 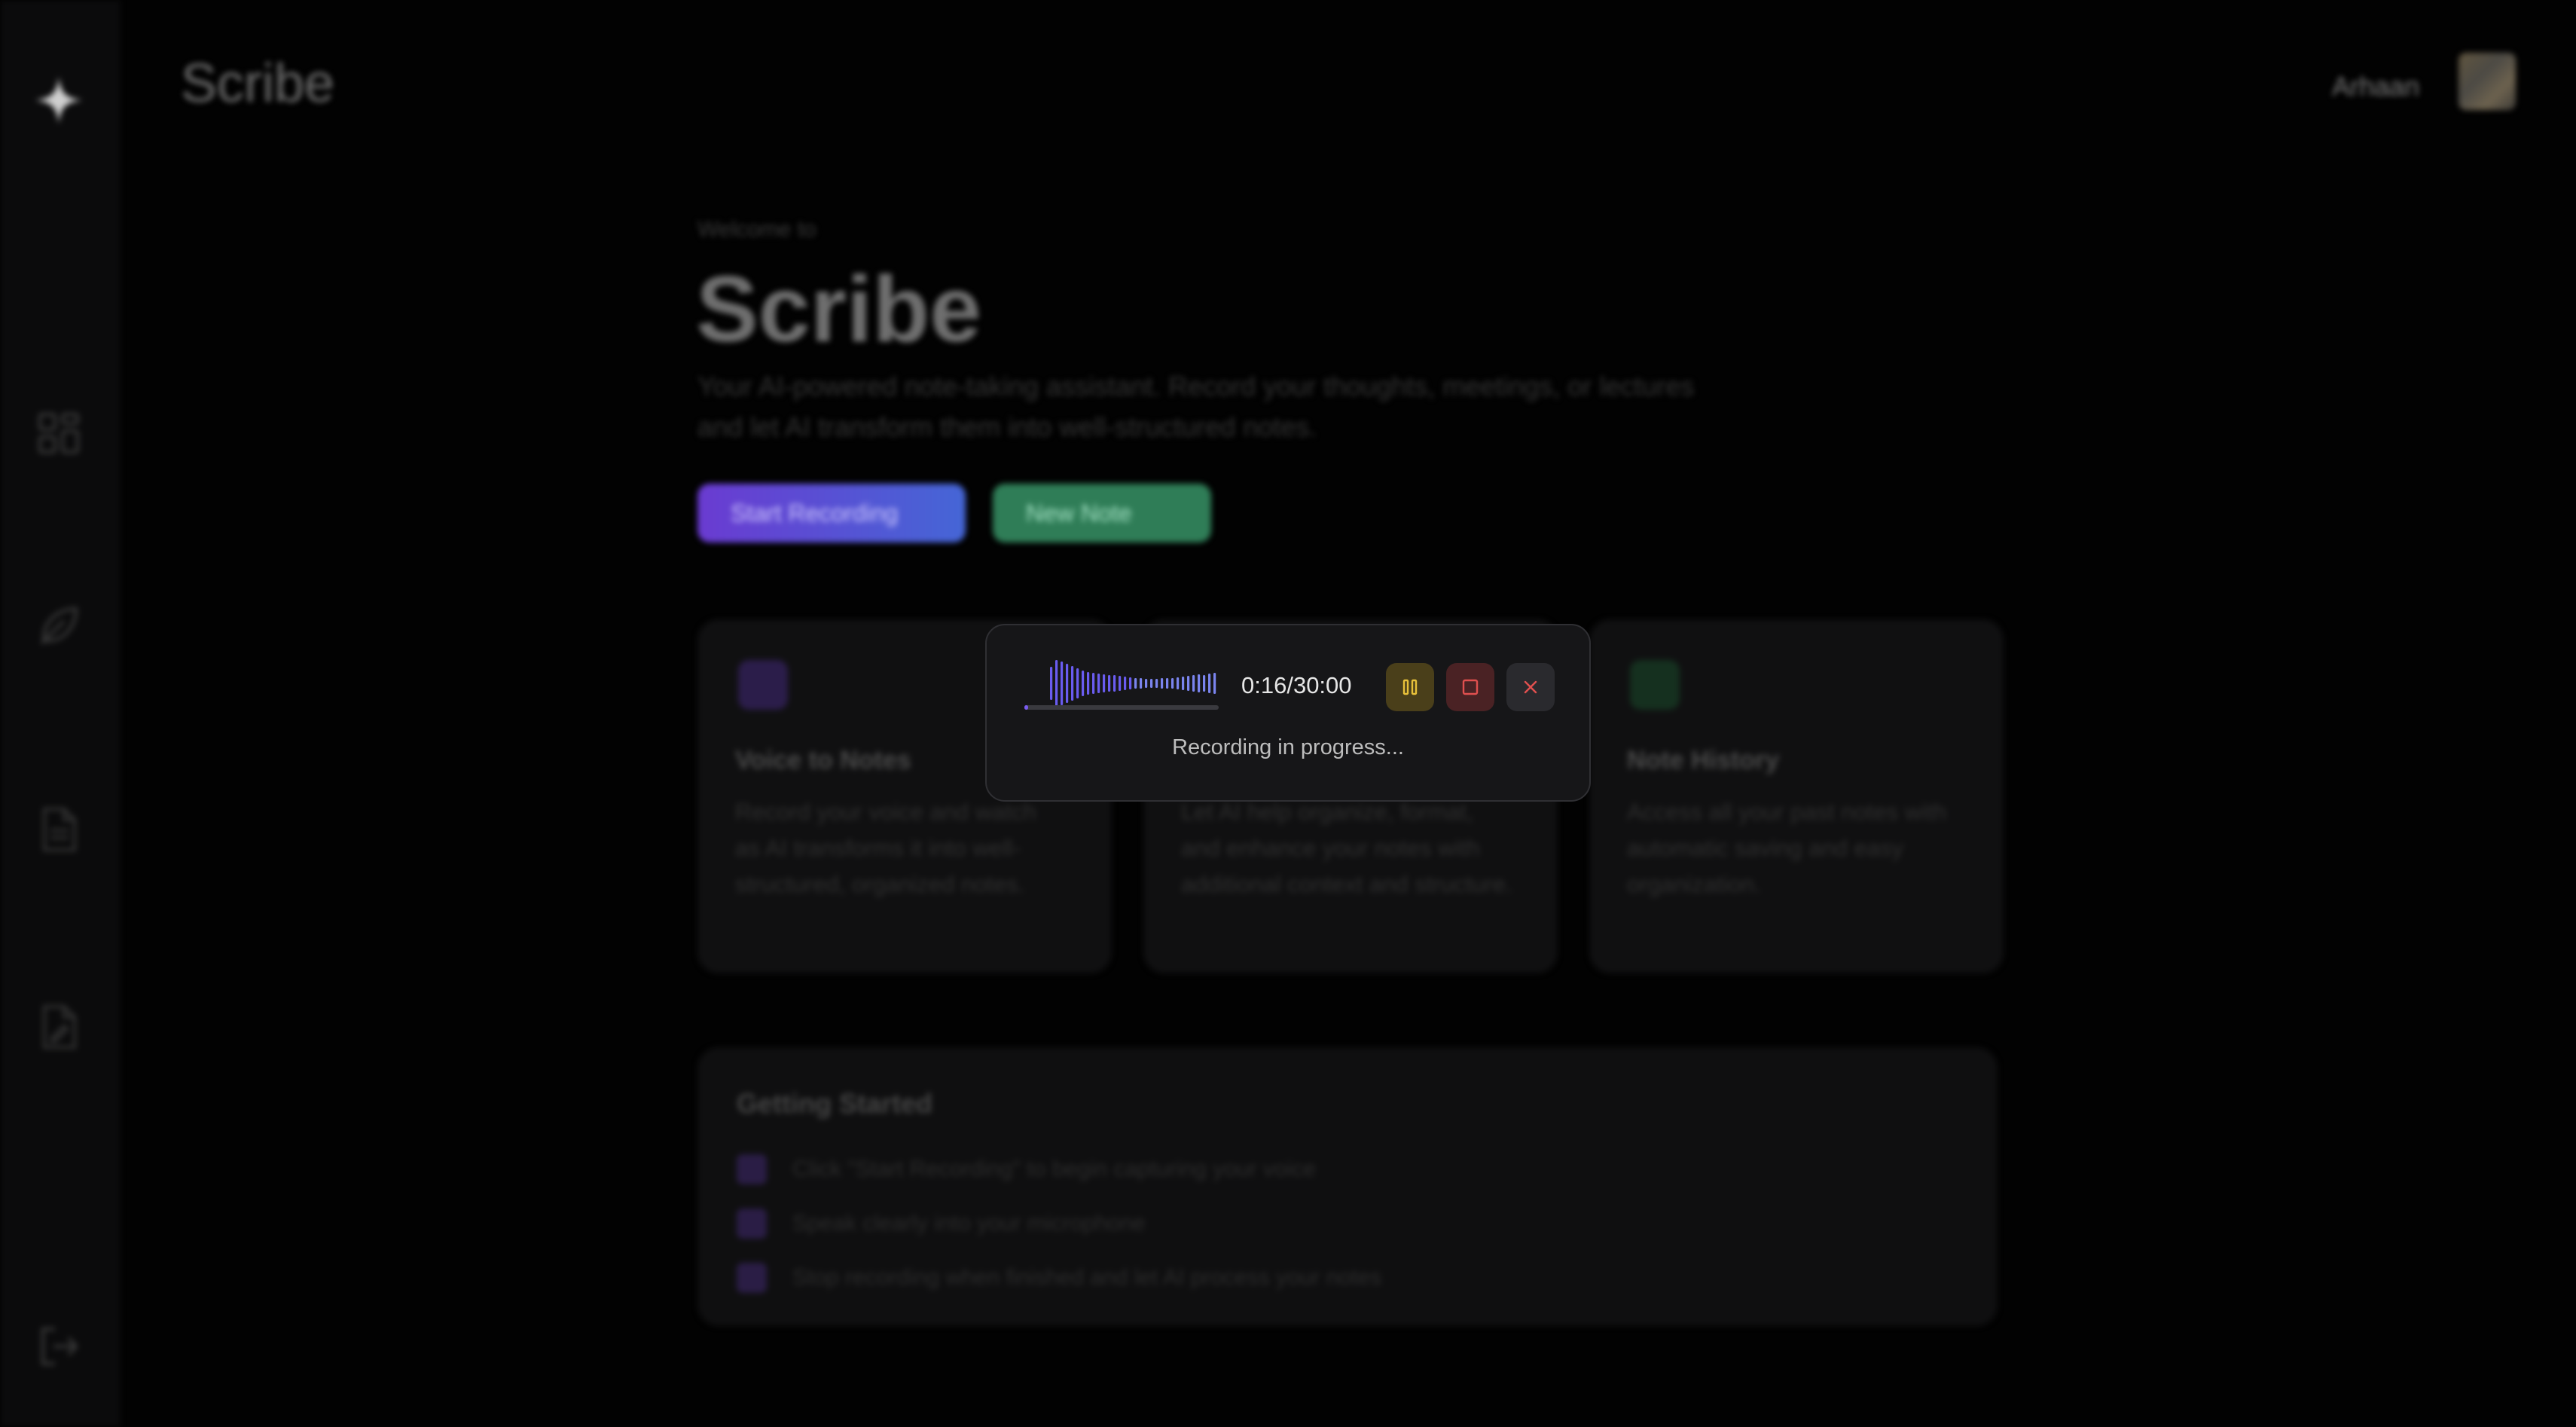 I want to click on logout-icon, so click(x=59, y=1346).